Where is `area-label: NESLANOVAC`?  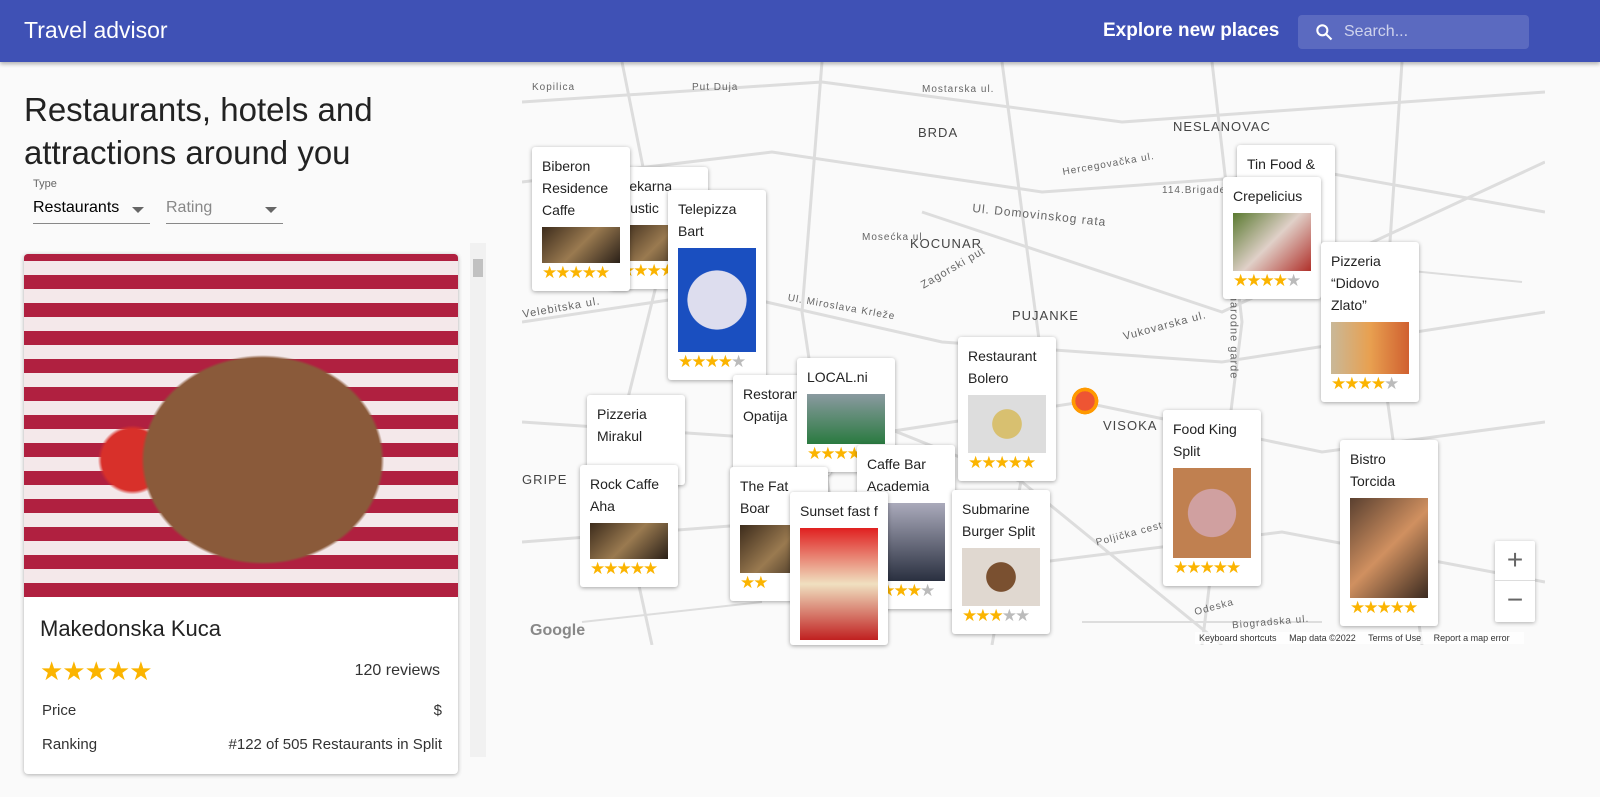
area-label: NESLANOVAC is located at coordinates (1222, 126).